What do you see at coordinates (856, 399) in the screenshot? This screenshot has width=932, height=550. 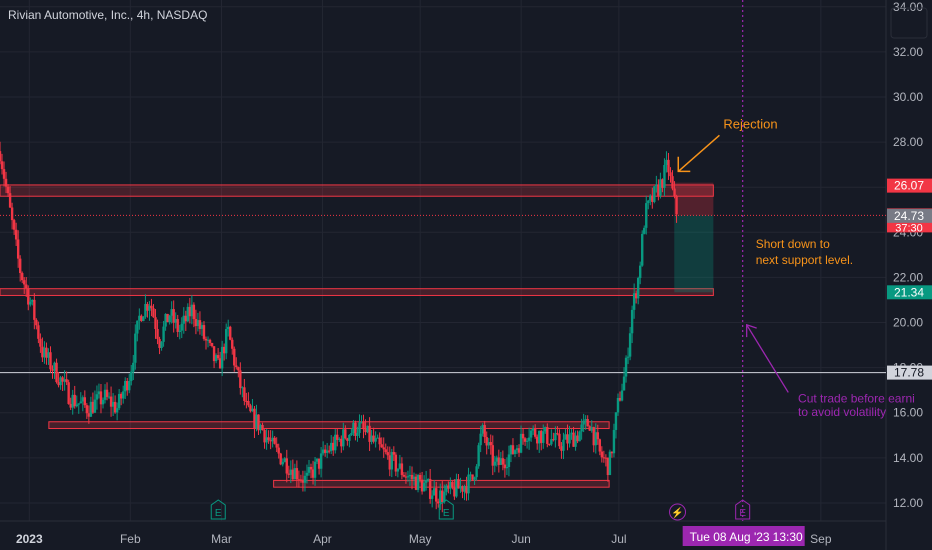 I see `annotation-cut-trade: Cut trade before earni` at bounding box center [856, 399].